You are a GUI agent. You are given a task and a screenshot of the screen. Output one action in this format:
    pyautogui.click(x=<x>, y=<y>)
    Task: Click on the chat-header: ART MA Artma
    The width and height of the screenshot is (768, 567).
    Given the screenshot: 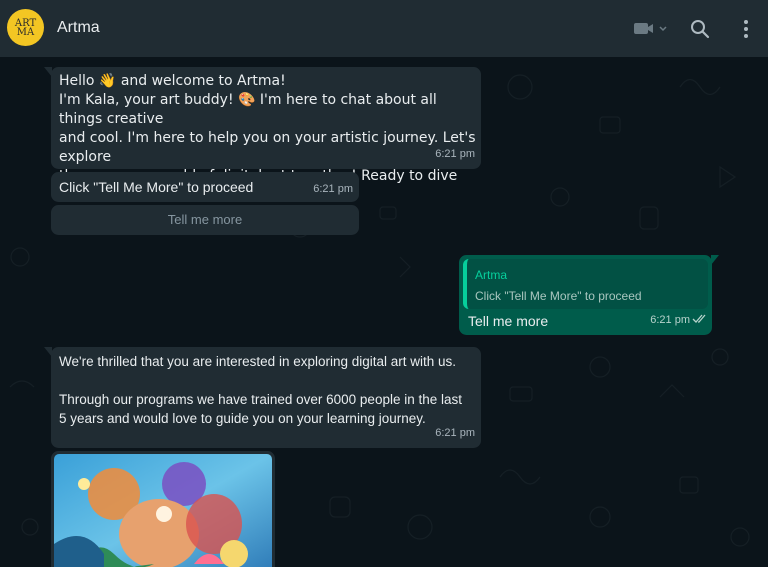 What is the action you would take?
    pyautogui.click(x=384, y=28)
    